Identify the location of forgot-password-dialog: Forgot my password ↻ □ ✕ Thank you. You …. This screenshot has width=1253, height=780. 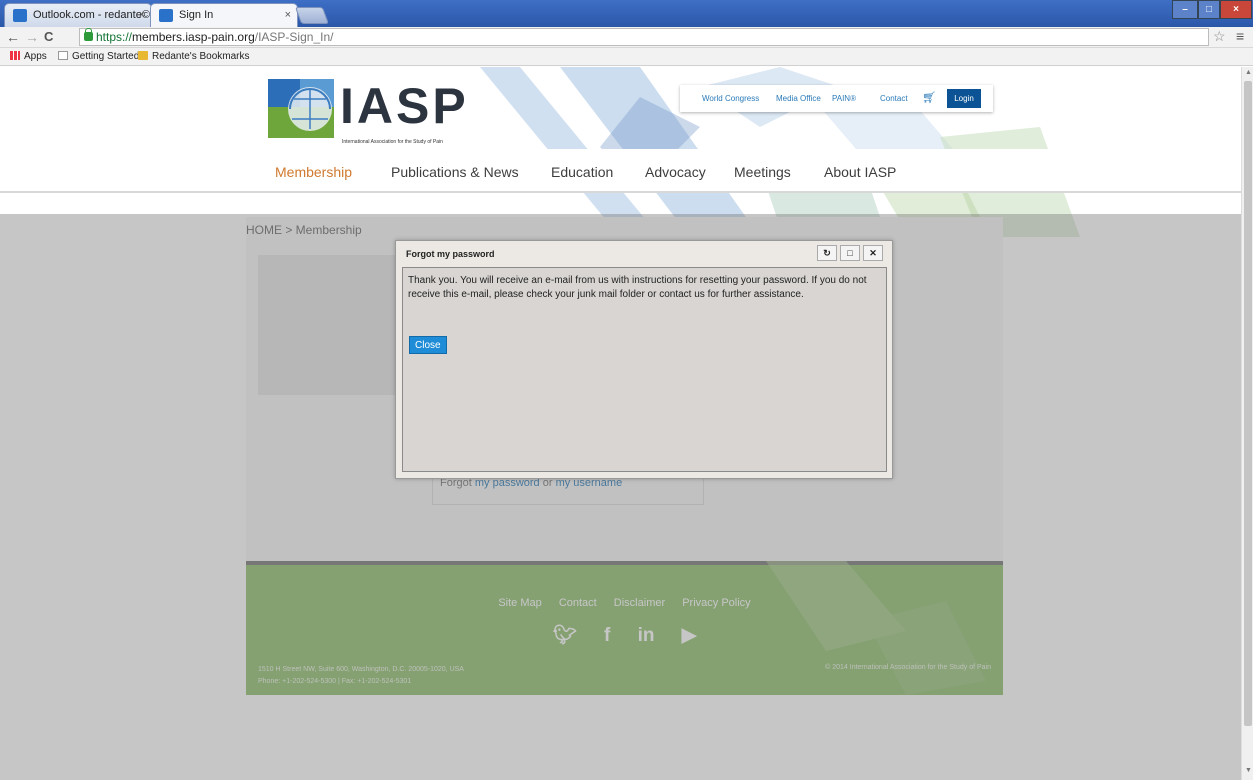
(644, 359).